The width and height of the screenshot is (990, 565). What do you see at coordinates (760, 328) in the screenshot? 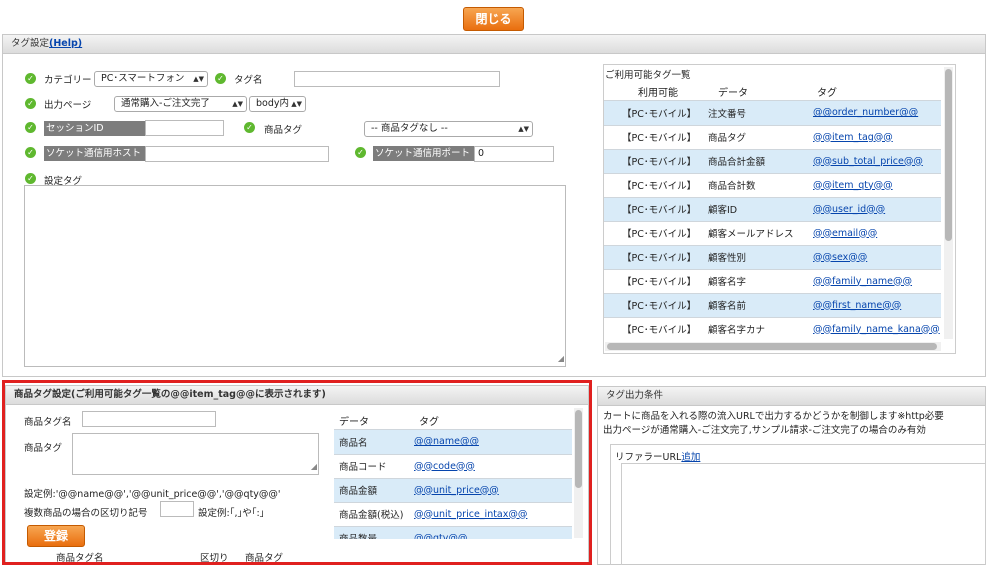
I see `tag-row-data: 顧客名字カナ` at bounding box center [760, 328].